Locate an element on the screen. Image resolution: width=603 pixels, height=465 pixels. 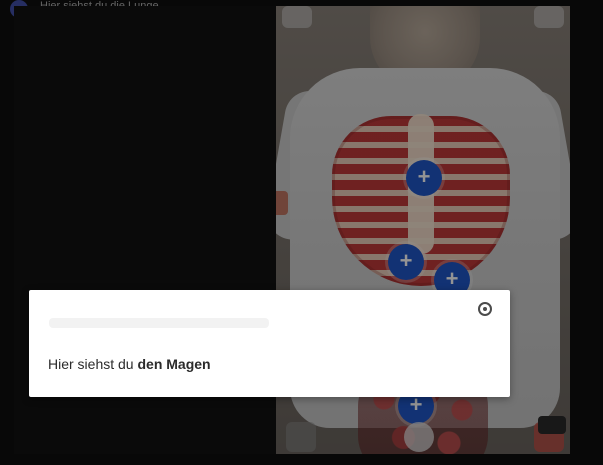
dialog-message: Hier siehst du den Magen is located at coordinates (129, 364).